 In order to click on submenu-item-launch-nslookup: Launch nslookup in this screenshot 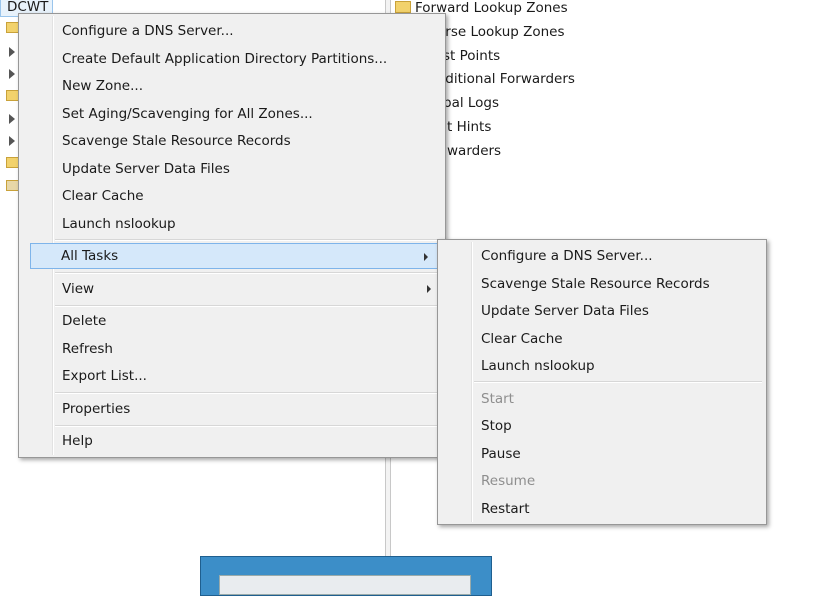, I will do `click(602, 366)`.